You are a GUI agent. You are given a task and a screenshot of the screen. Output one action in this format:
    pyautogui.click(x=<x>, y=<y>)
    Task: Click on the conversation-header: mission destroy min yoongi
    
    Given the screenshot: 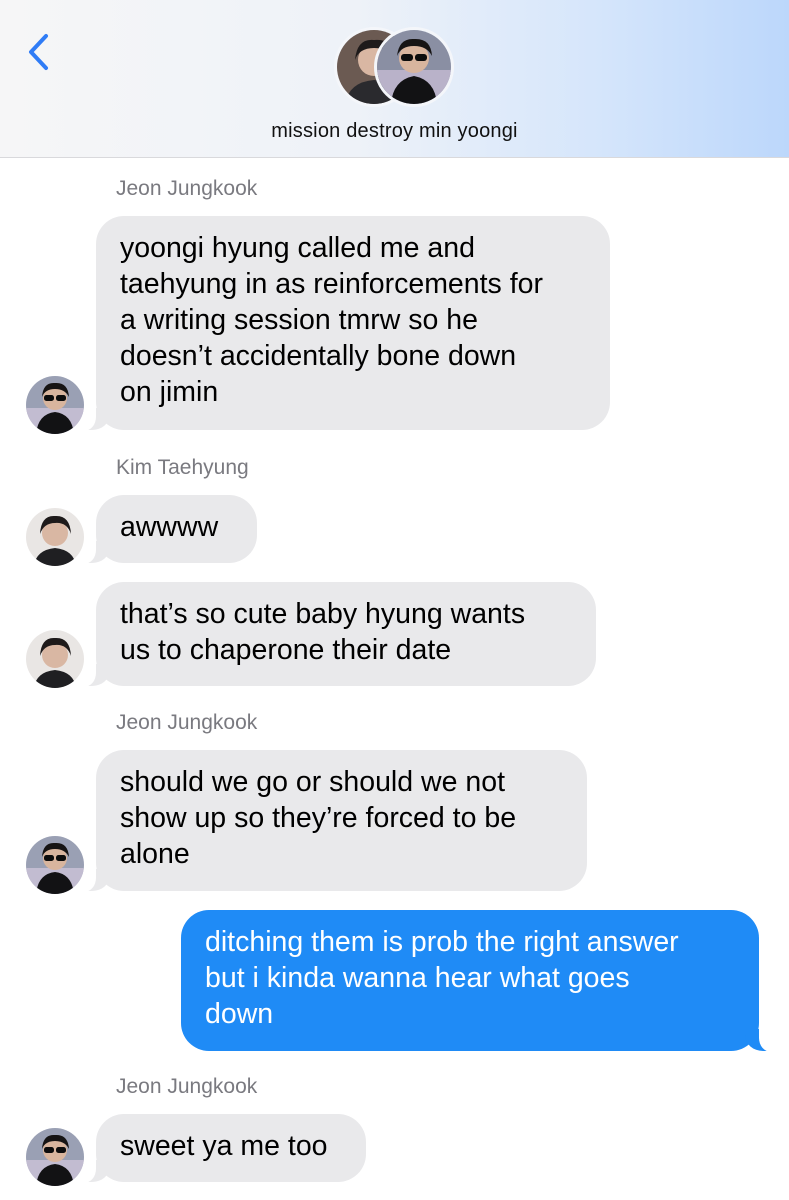 What is the action you would take?
    pyautogui.click(x=394, y=79)
    